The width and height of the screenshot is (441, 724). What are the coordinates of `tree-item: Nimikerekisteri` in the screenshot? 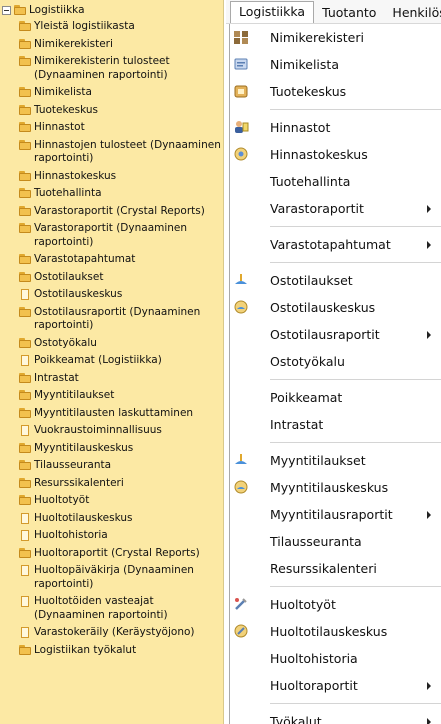 It's located at (111, 45).